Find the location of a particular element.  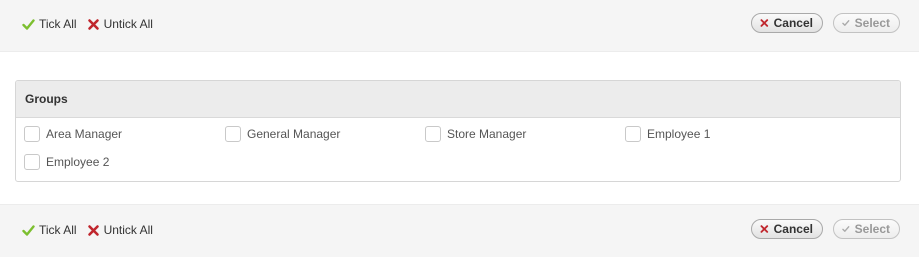

option-label: Store Manager is located at coordinates (487, 134).